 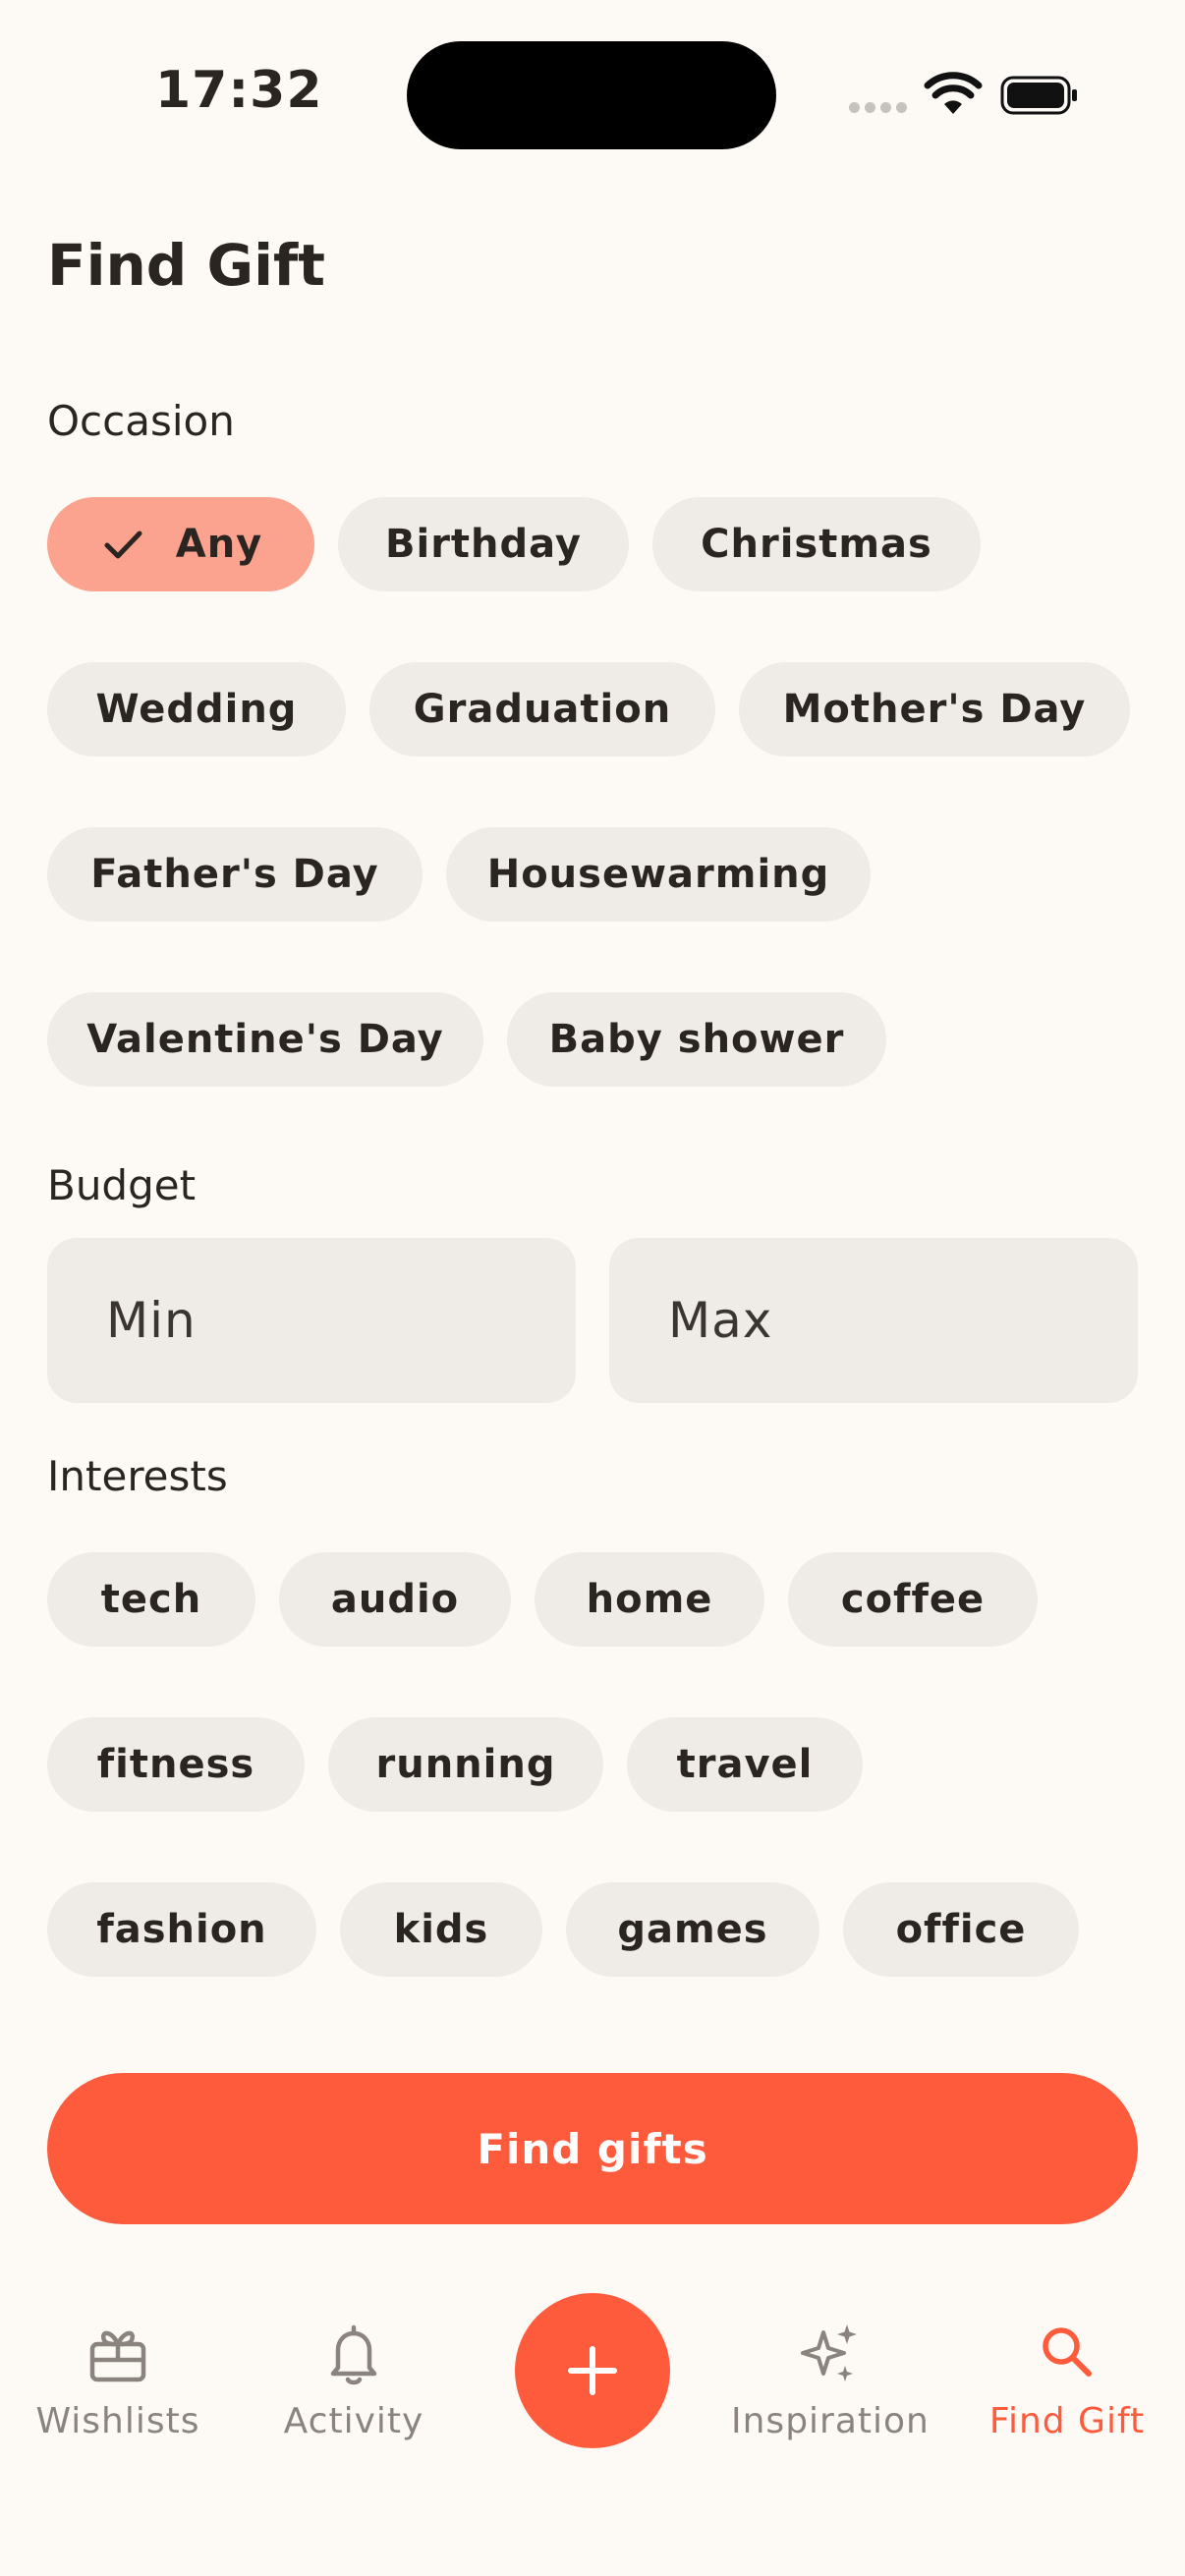 I want to click on occasion-chip-graduation: Graduation, so click(x=542, y=709).